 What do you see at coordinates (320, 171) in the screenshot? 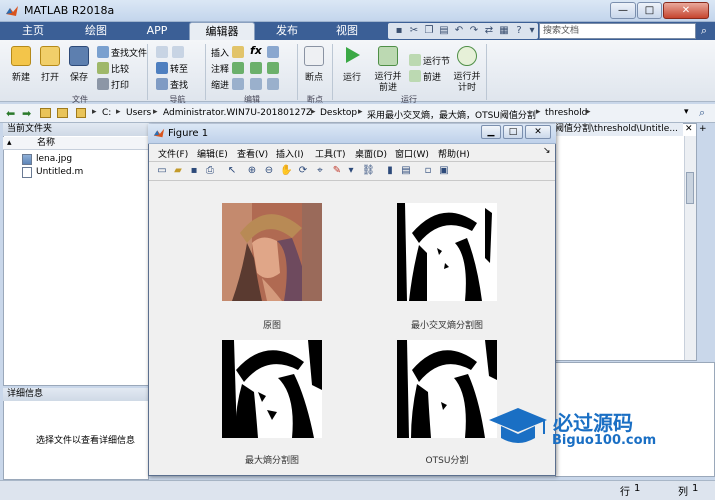
I see `data-cursor-icon: ⌖` at bounding box center [320, 171].